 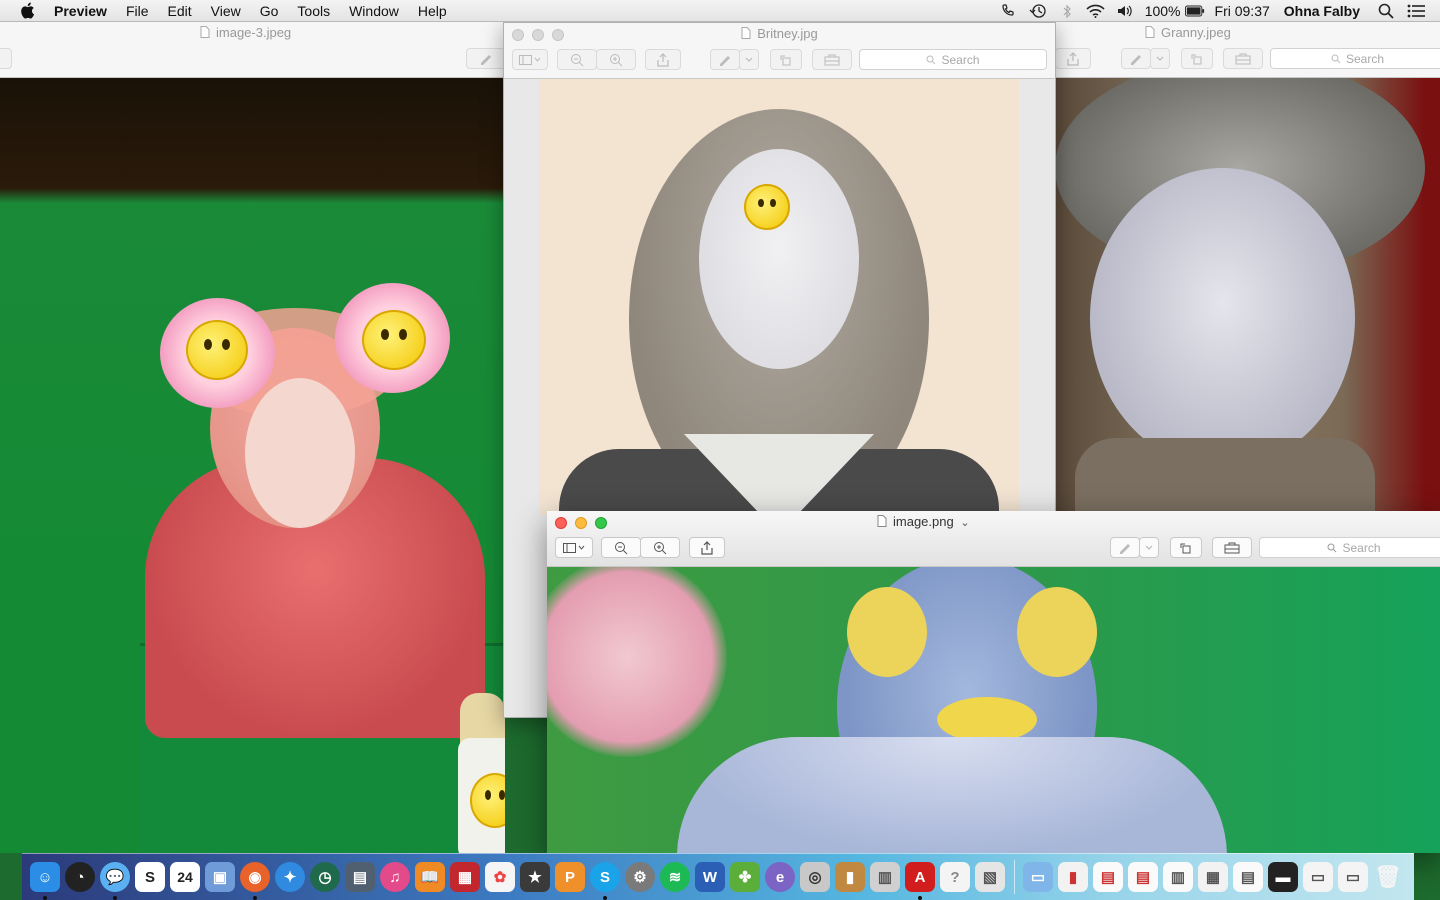 I want to click on markup-toolbar-button, so click(x=485, y=58).